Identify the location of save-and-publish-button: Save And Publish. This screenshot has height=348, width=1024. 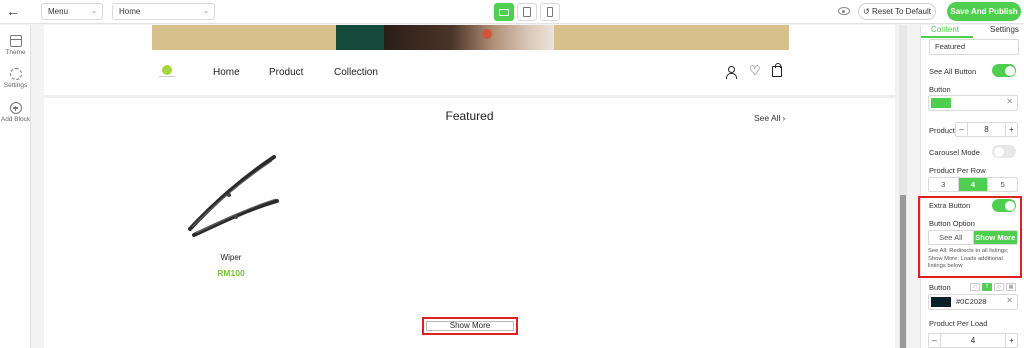
(984, 11).